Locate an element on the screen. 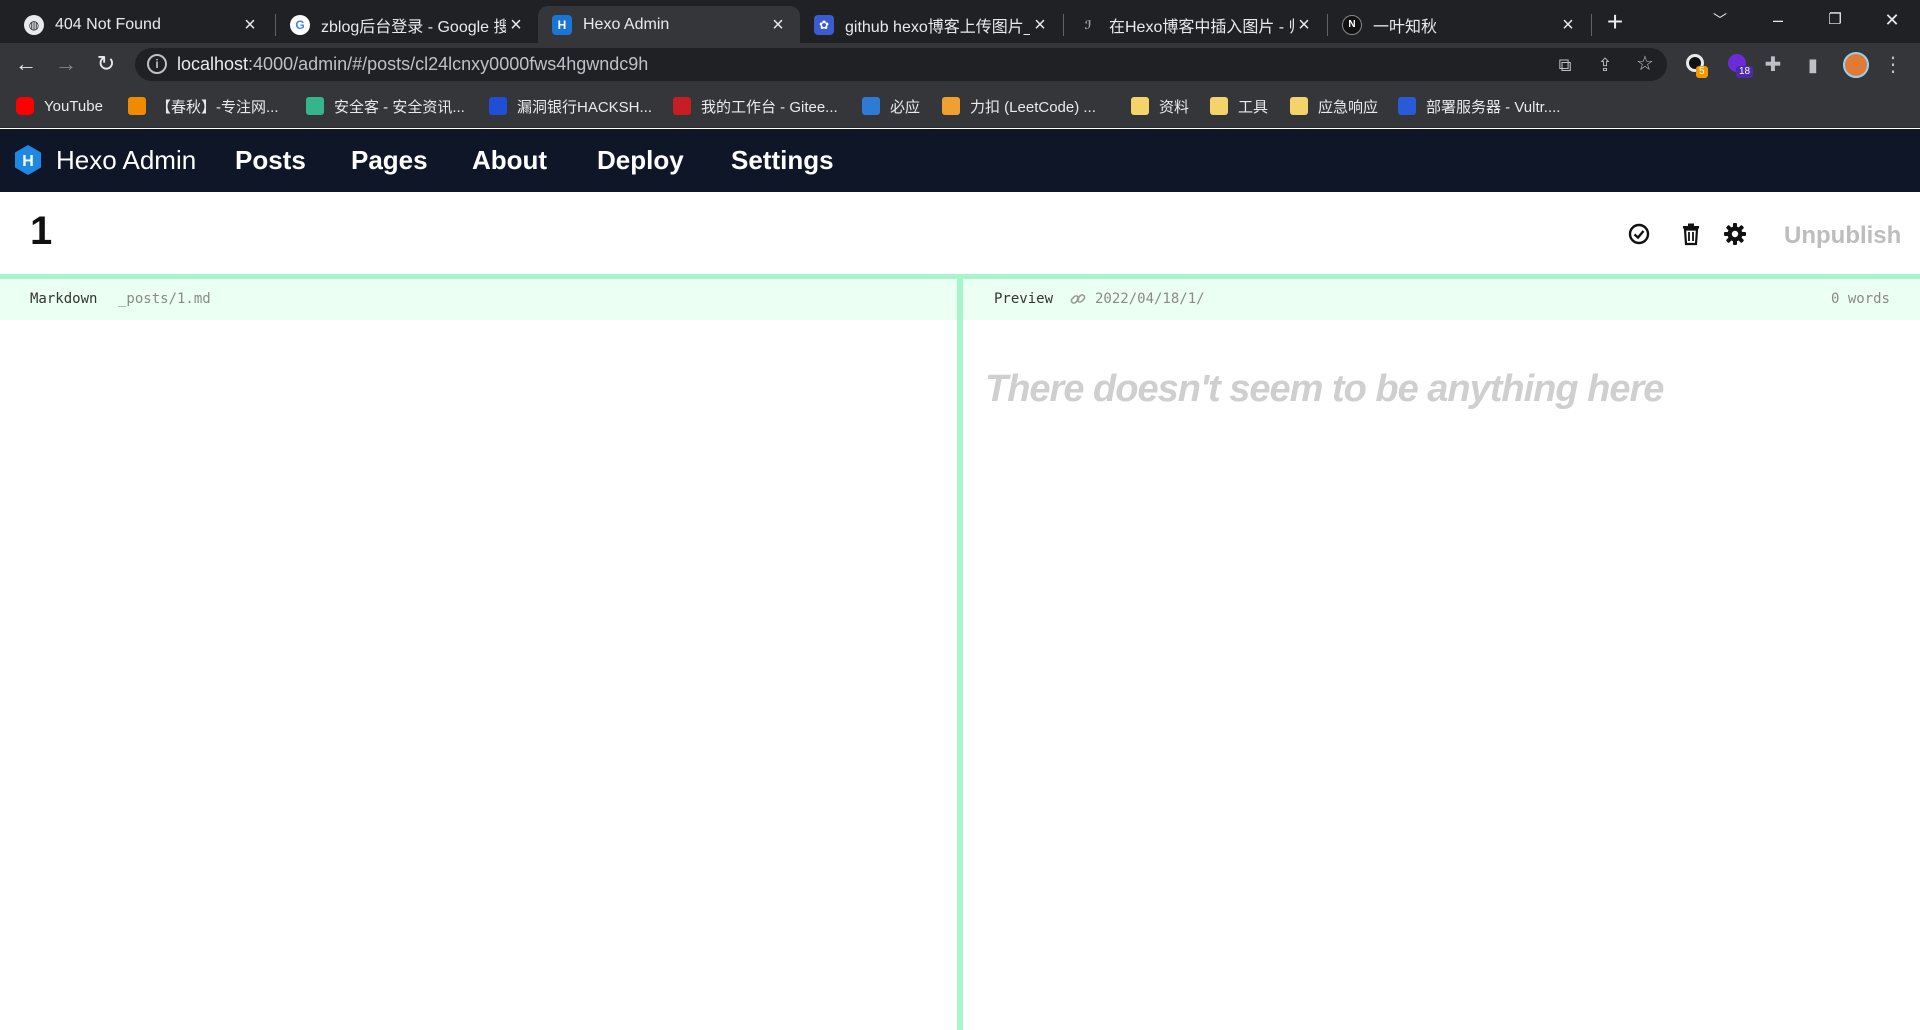 This screenshot has height=1030, width=1920. globe-icon: ◍ is located at coordinates (34, 24).